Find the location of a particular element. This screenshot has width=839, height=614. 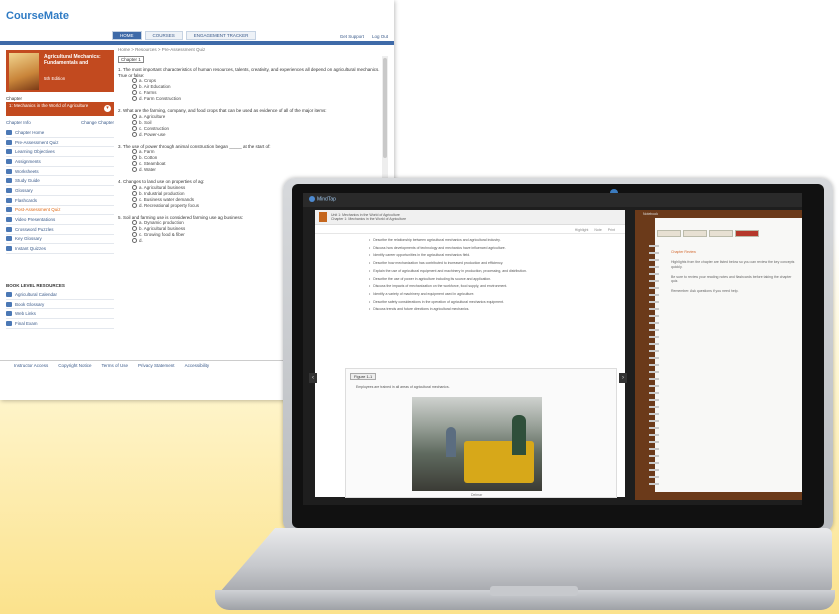

sidebar-item: Post-Assessment Quiz is located at coordinates (60, 211).